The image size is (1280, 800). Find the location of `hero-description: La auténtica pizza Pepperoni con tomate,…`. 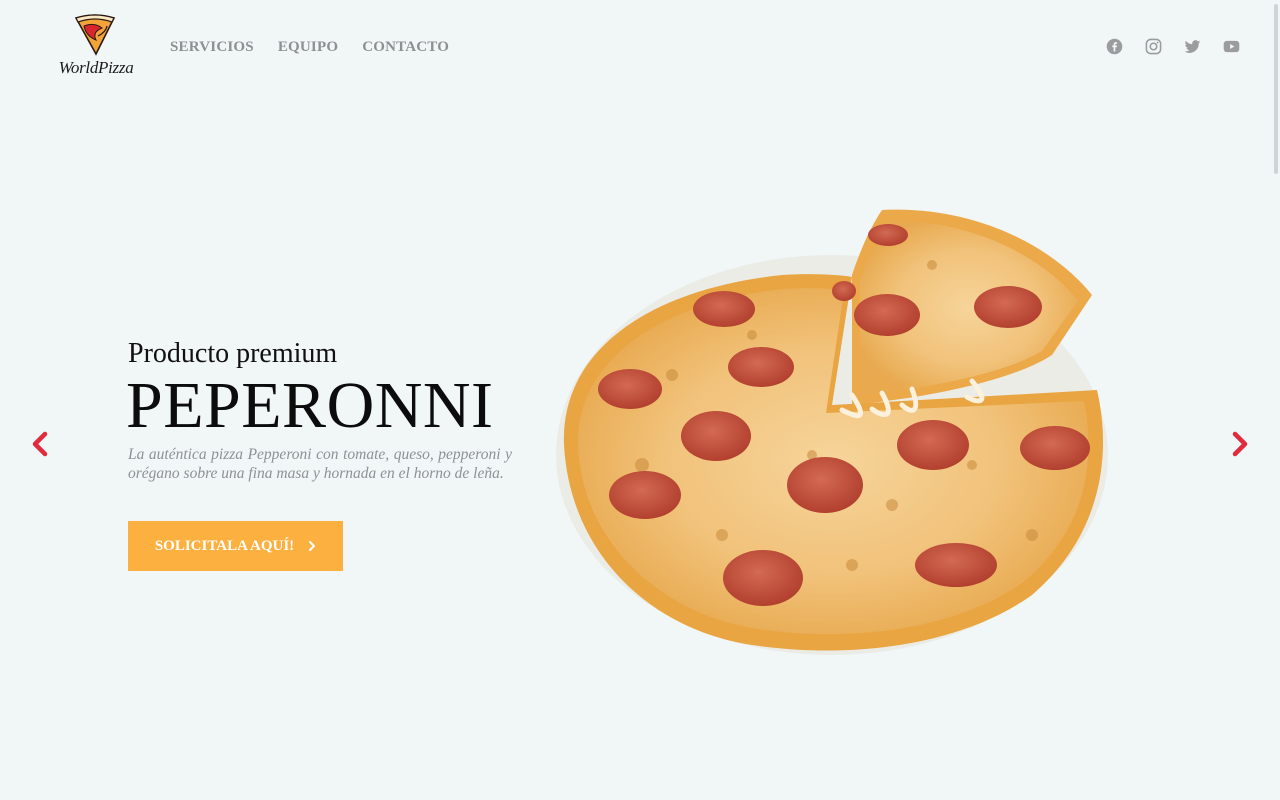

hero-description: La auténtica pizza Pepperoni con tomate,… is located at coordinates (320, 464).